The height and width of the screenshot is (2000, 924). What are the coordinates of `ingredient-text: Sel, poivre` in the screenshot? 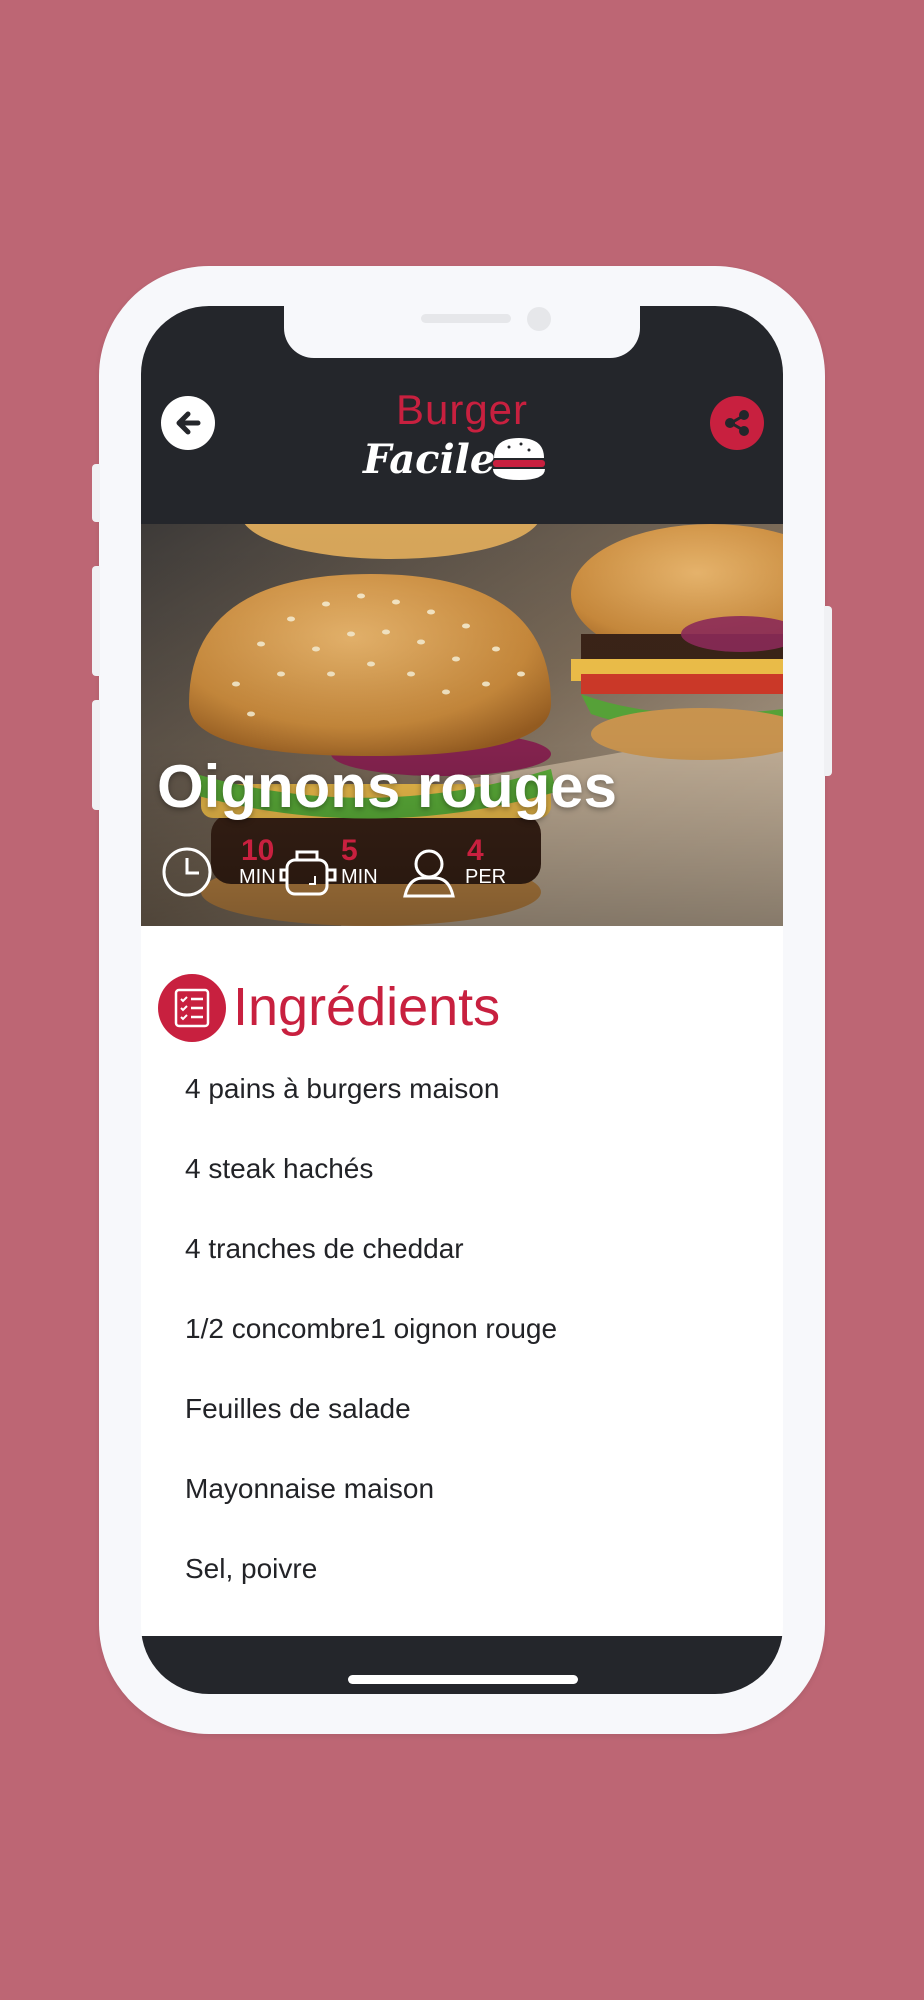 It's located at (251, 1568).